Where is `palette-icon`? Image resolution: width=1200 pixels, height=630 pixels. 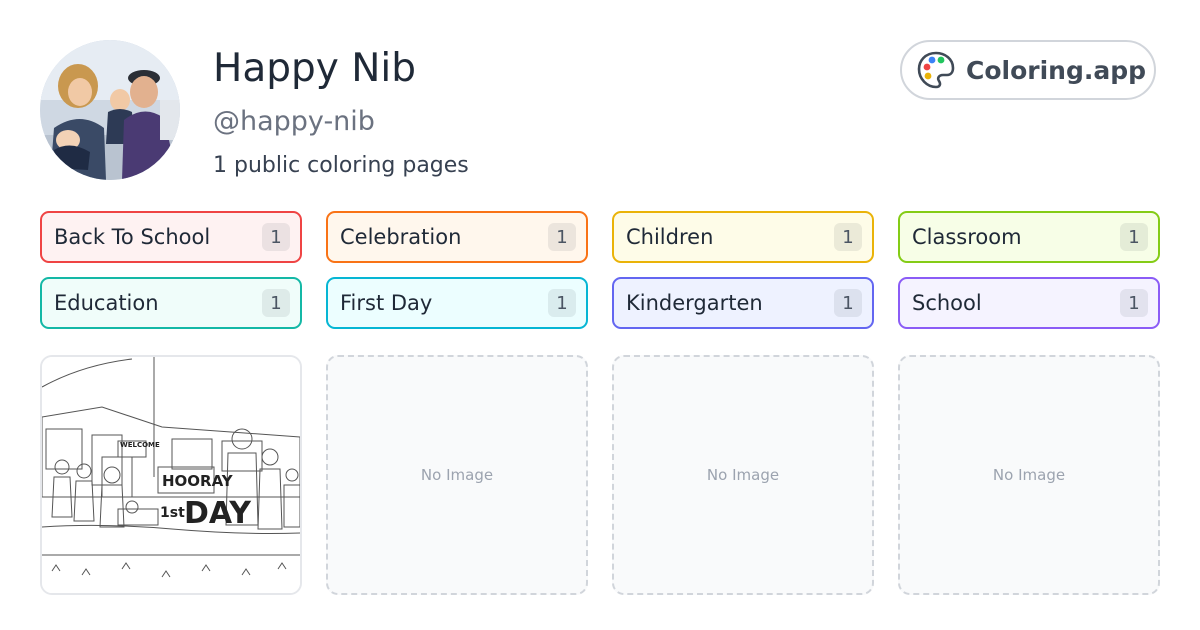
palette-icon is located at coordinates (936, 70).